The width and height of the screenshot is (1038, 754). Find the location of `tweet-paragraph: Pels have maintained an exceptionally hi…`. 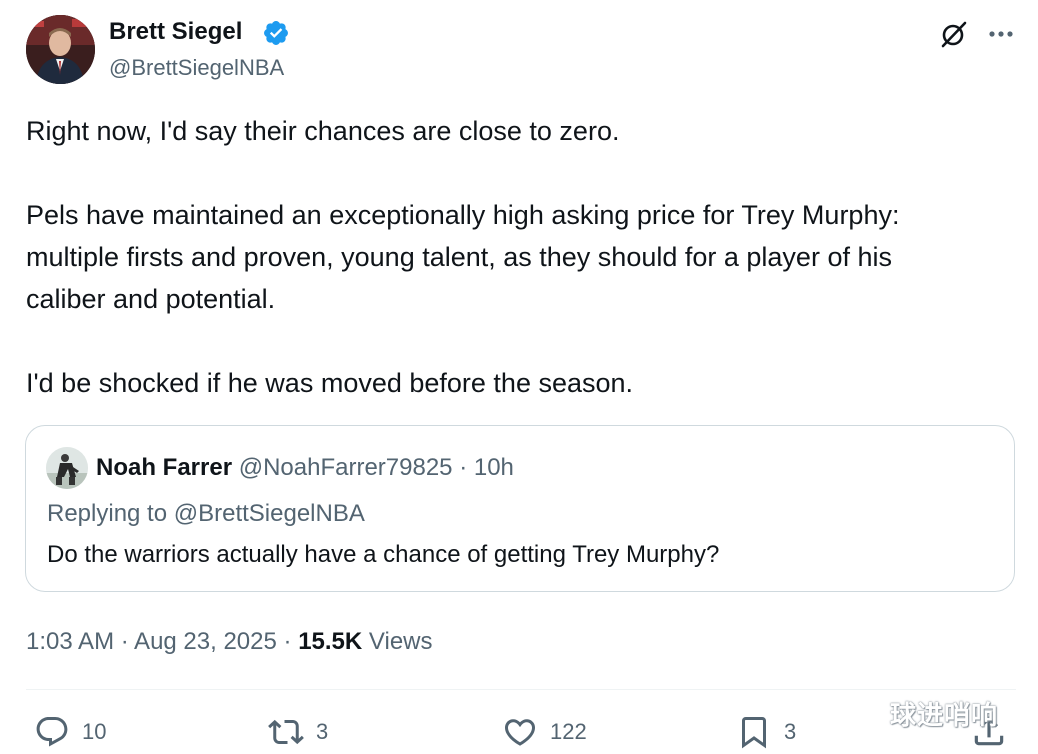

tweet-paragraph: Pels have maintained an exceptionally hi… is located at coordinates (463, 215).